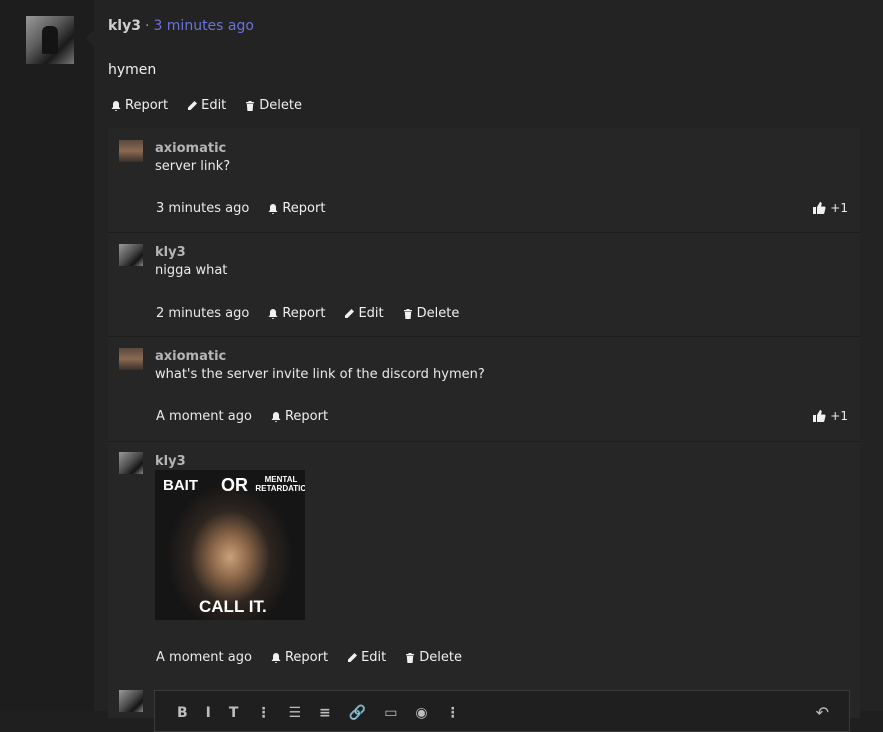 Image resolution: width=883 pixels, height=732 pixels. What do you see at coordinates (208, 713) in the screenshot?
I see `italic-button: I` at bounding box center [208, 713].